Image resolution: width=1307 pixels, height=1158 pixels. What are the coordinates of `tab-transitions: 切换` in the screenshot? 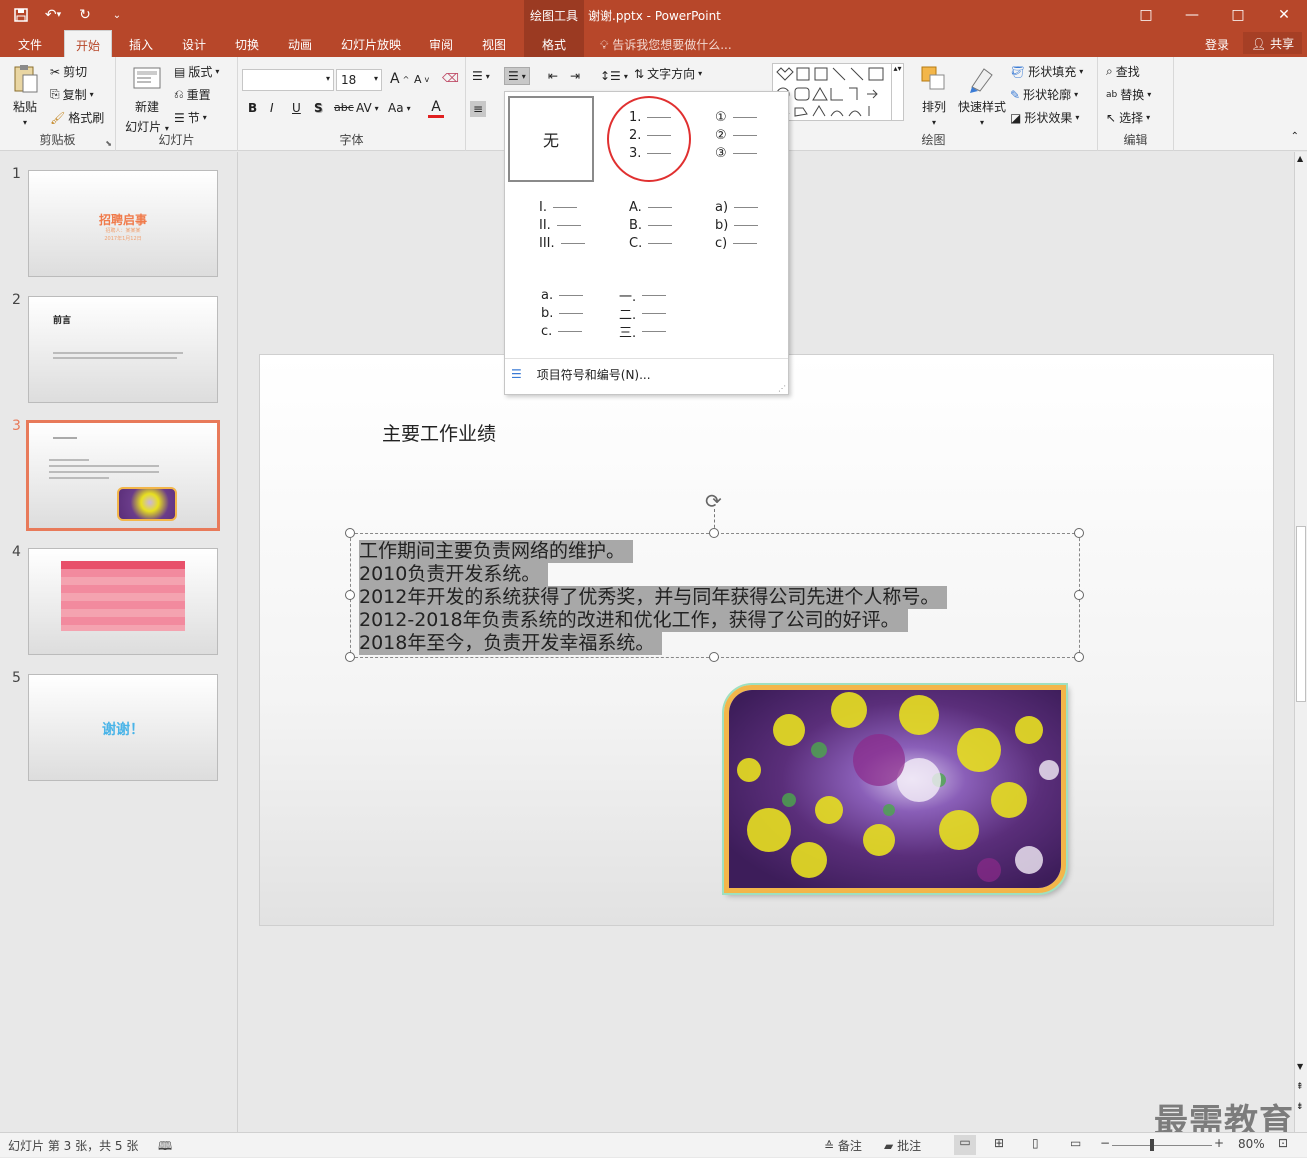 It's located at (247, 43).